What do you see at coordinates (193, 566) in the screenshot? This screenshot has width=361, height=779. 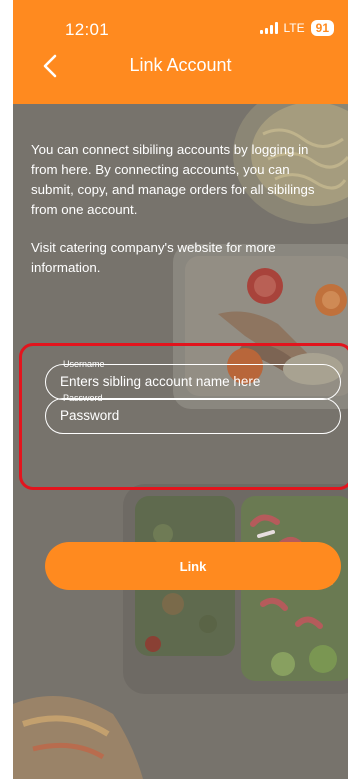 I see `link-button: Link` at bounding box center [193, 566].